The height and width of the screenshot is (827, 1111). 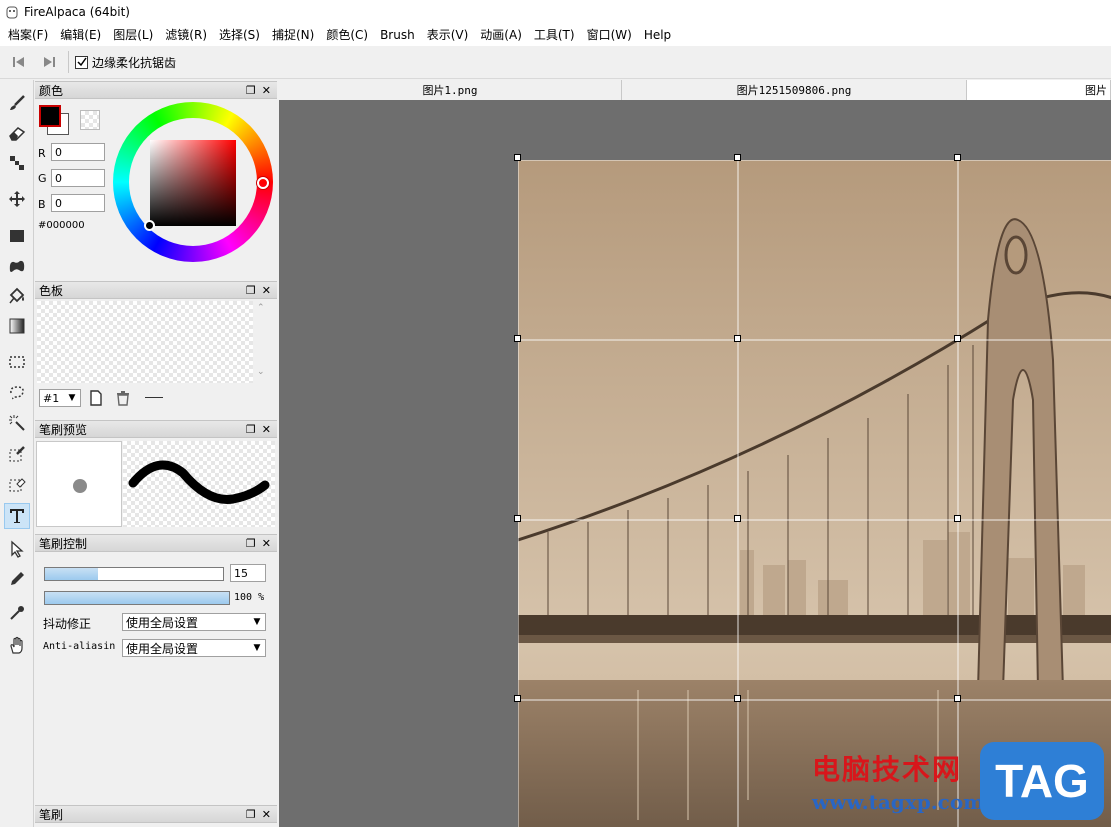 I want to click on document-tabs: 图片1.png 图片1251509806.png 图片, so click(x=695, y=90).